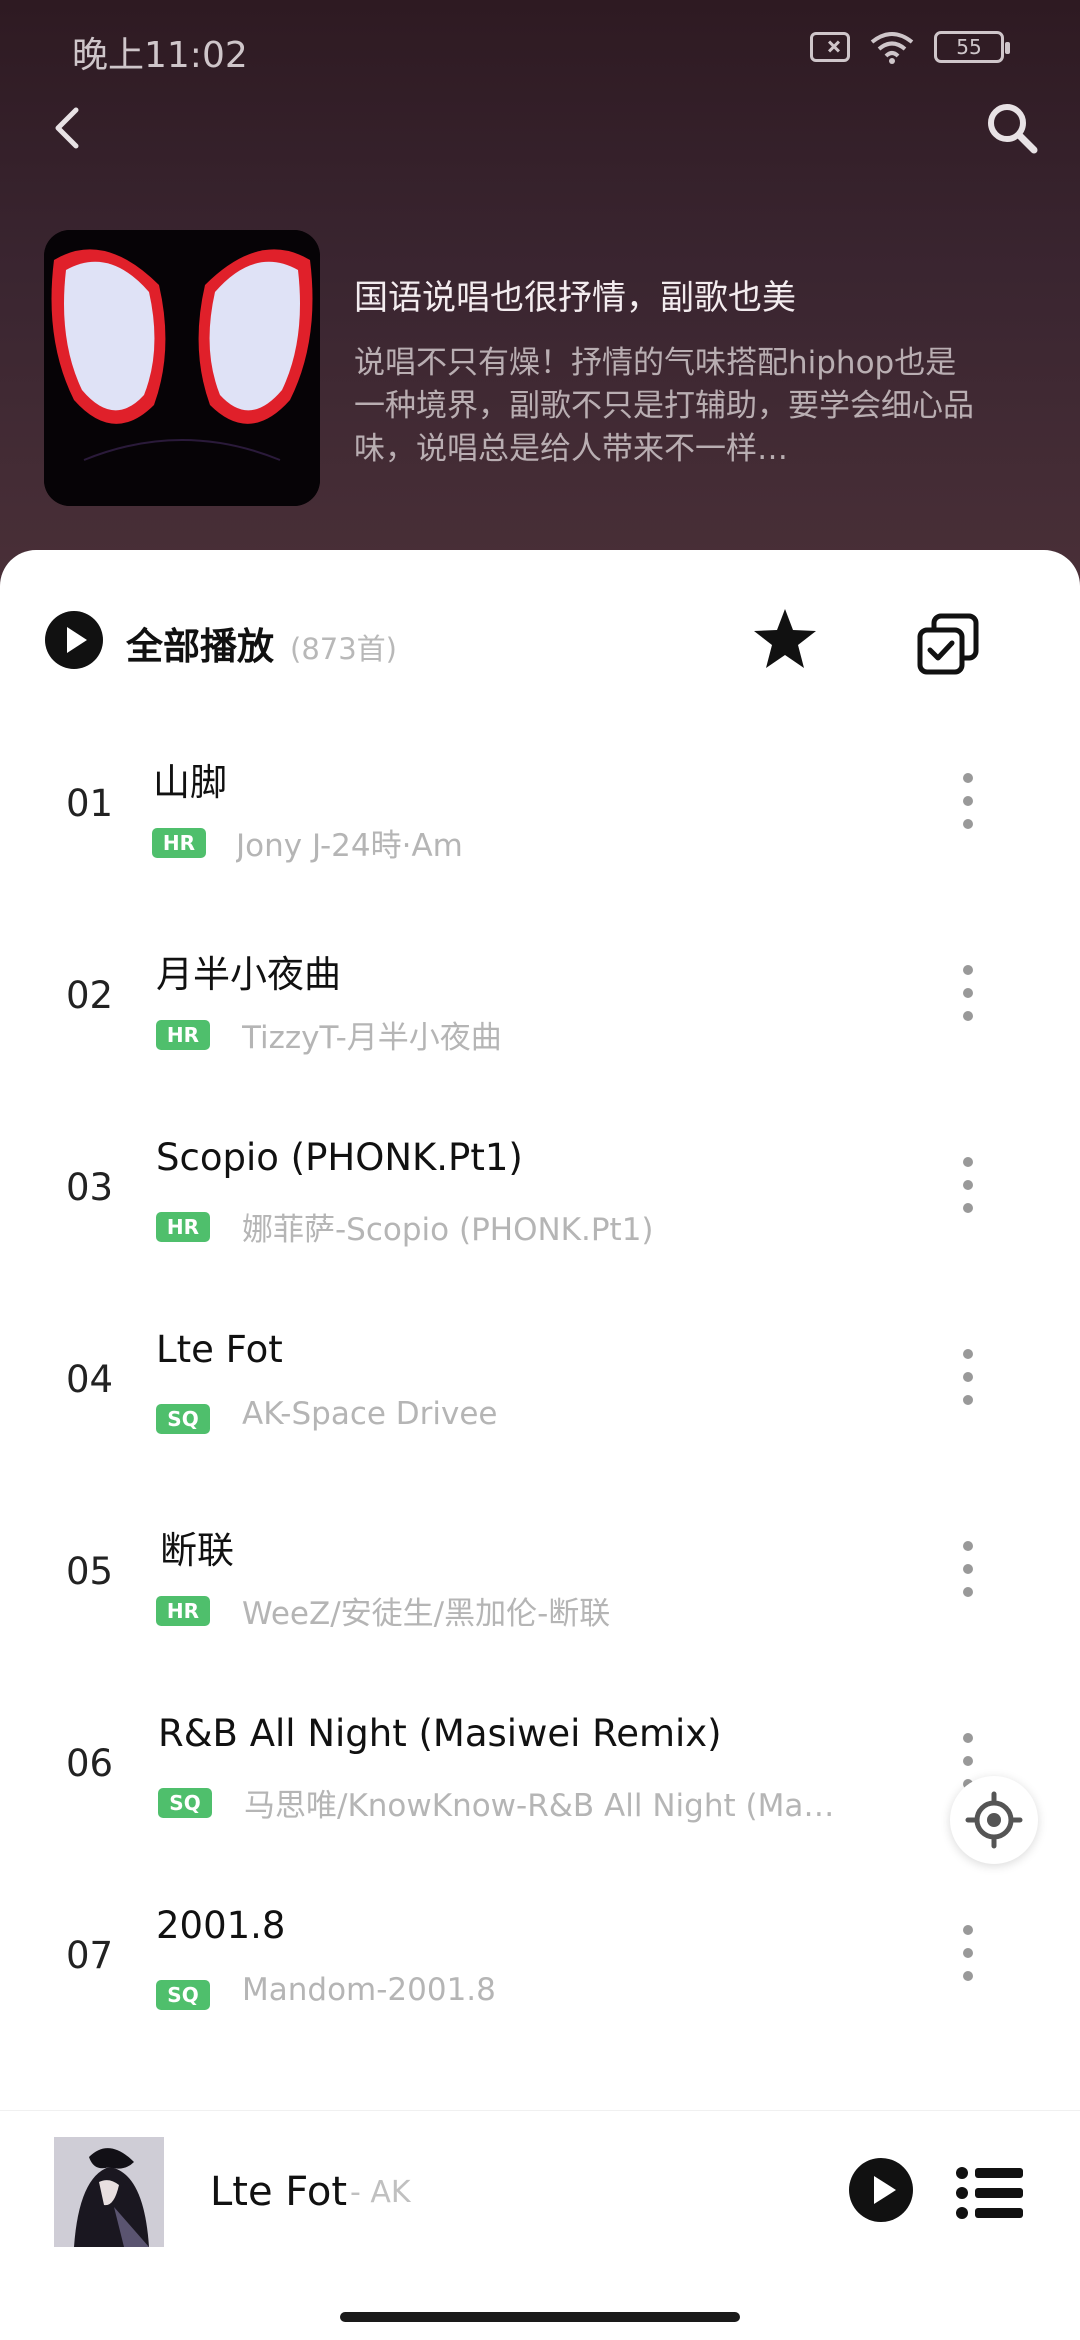  What do you see at coordinates (540, 796) in the screenshot?
I see `song-row: 01 山脚 HR Jony J-24時·Am` at bounding box center [540, 796].